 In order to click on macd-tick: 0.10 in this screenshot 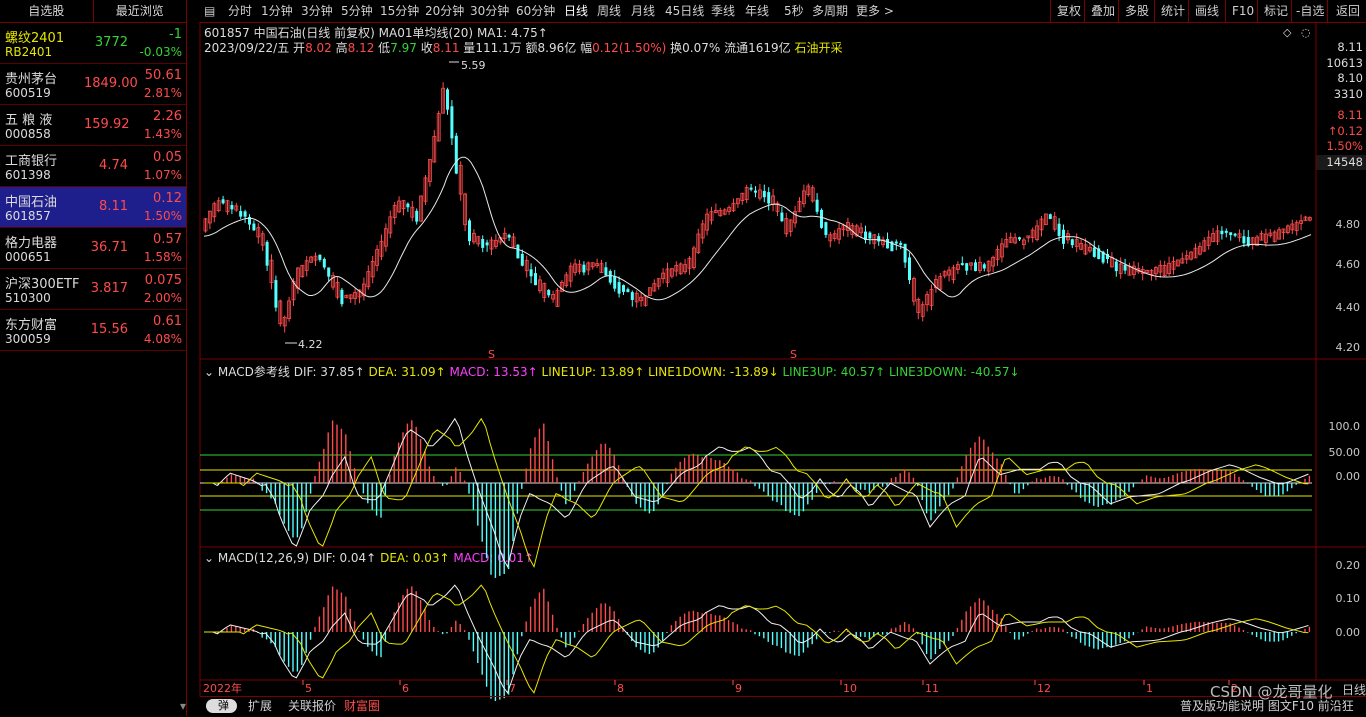, I will do `click(1348, 598)`.